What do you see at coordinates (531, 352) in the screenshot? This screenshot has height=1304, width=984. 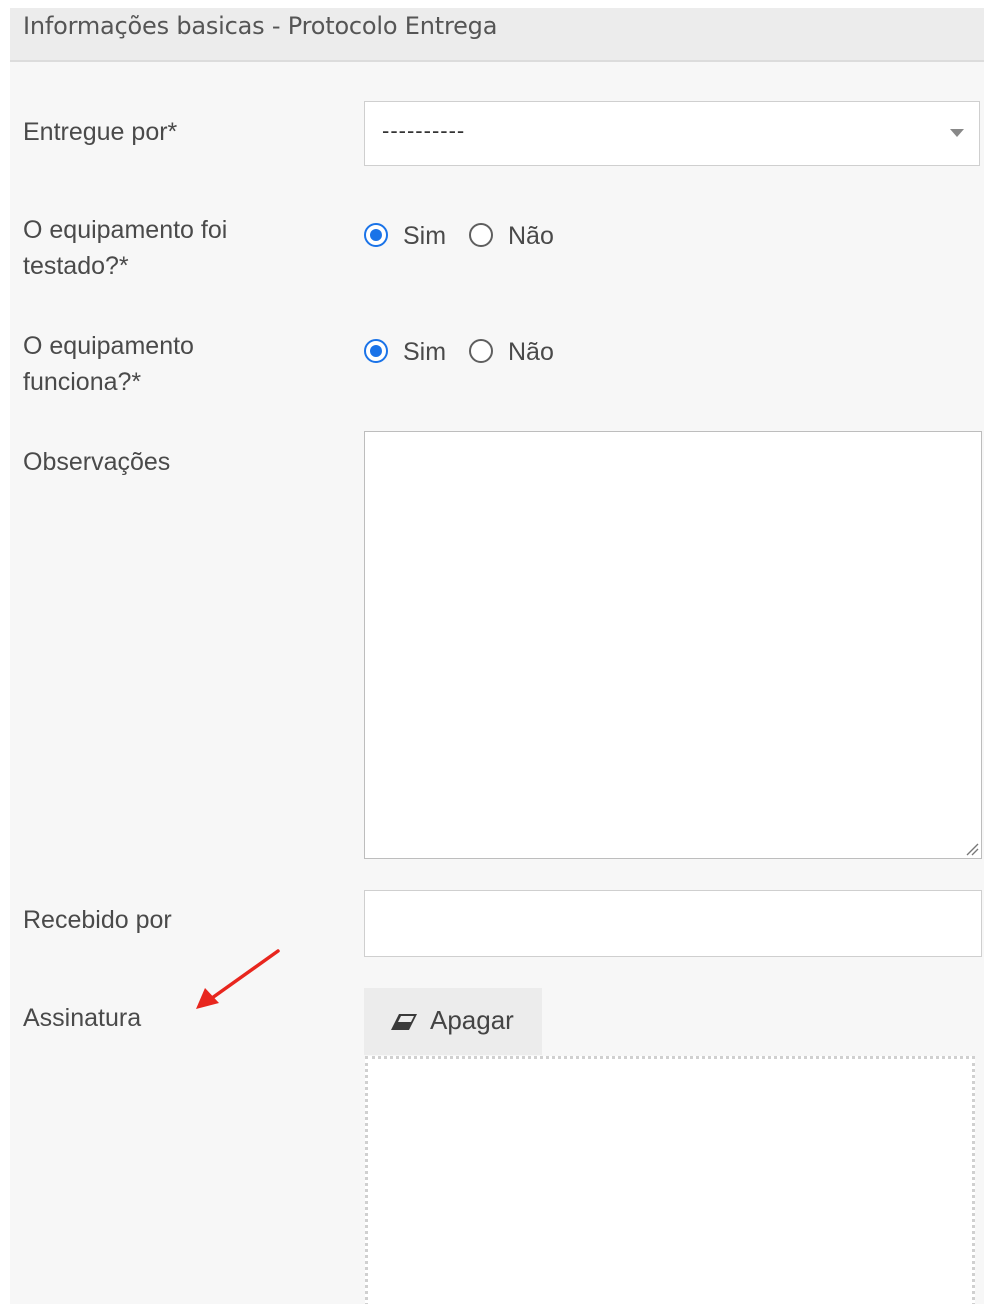 I see `funciona-nao-label: Não` at bounding box center [531, 352].